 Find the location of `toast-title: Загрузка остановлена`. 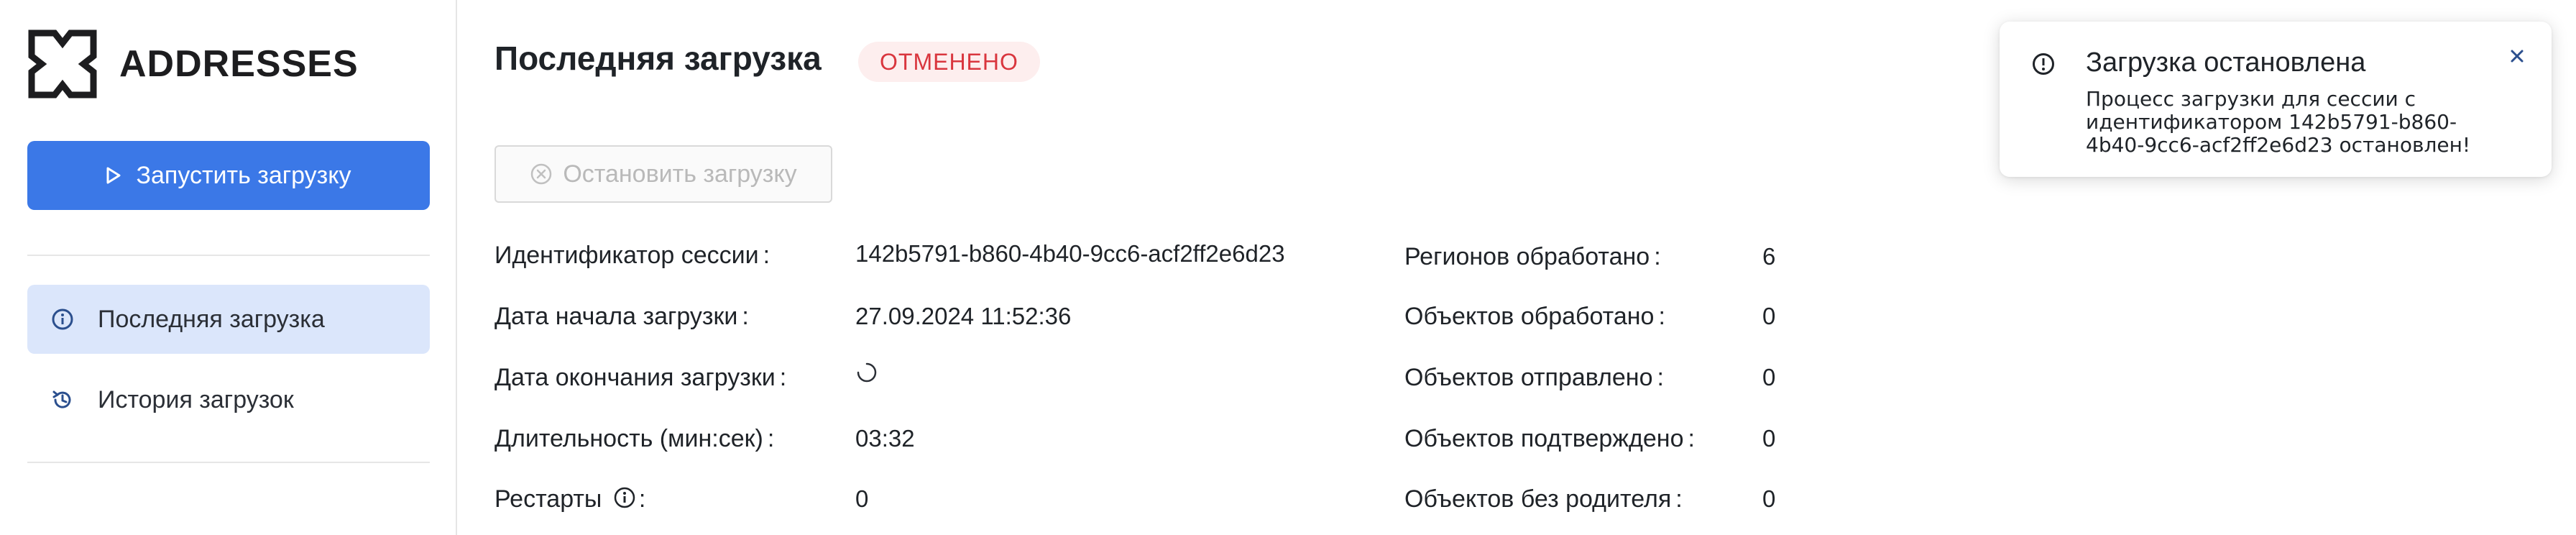

toast-title: Загрузка остановлена is located at coordinates (2226, 62).